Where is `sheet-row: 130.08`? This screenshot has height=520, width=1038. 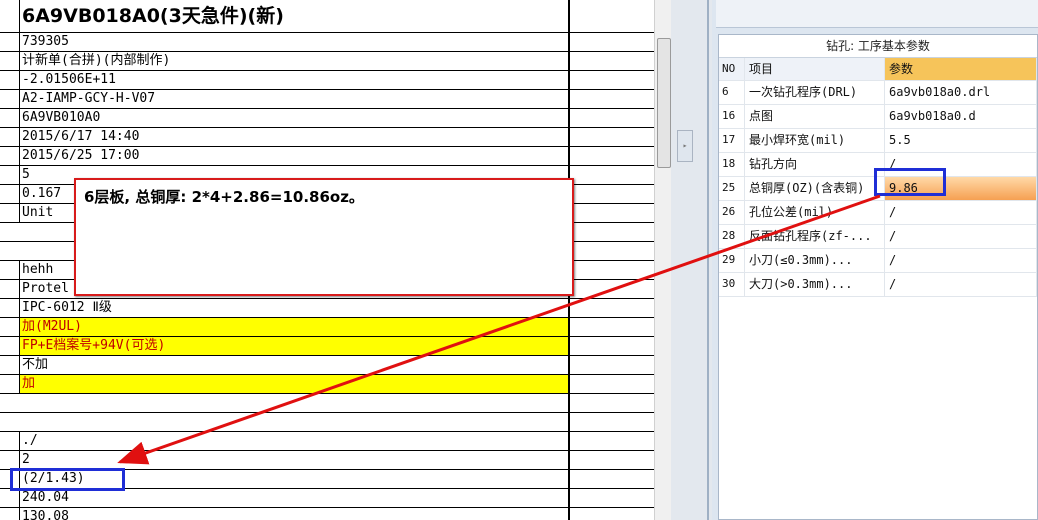 sheet-row: 130.08 is located at coordinates (327, 514).